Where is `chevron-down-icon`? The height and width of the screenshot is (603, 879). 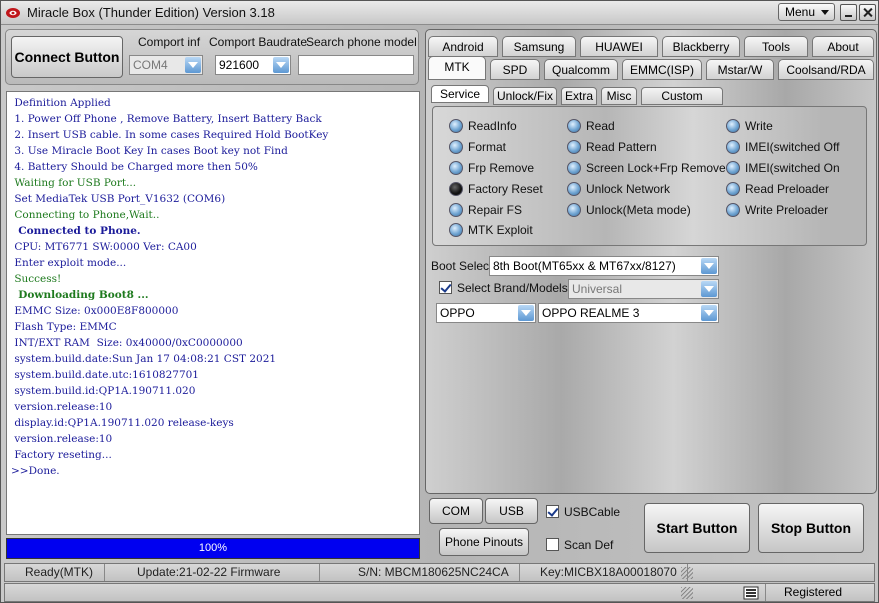
chevron-down-icon is located at coordinates (825, 12).